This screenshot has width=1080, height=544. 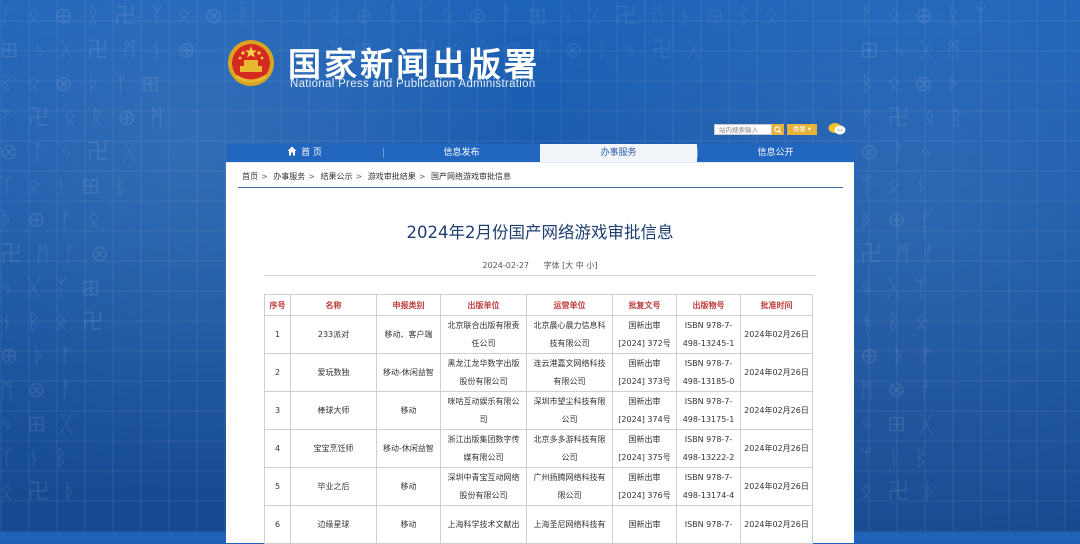 I want to click on breadcrumb-current: 国产网络游戏审批信息, so click(x=471, y=176).